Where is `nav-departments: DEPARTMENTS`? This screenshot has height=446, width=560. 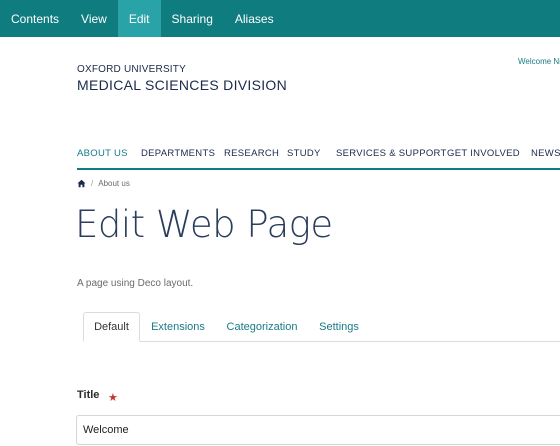
nav-departments: DEPARTMENTS is located at coordinates (178, 153).